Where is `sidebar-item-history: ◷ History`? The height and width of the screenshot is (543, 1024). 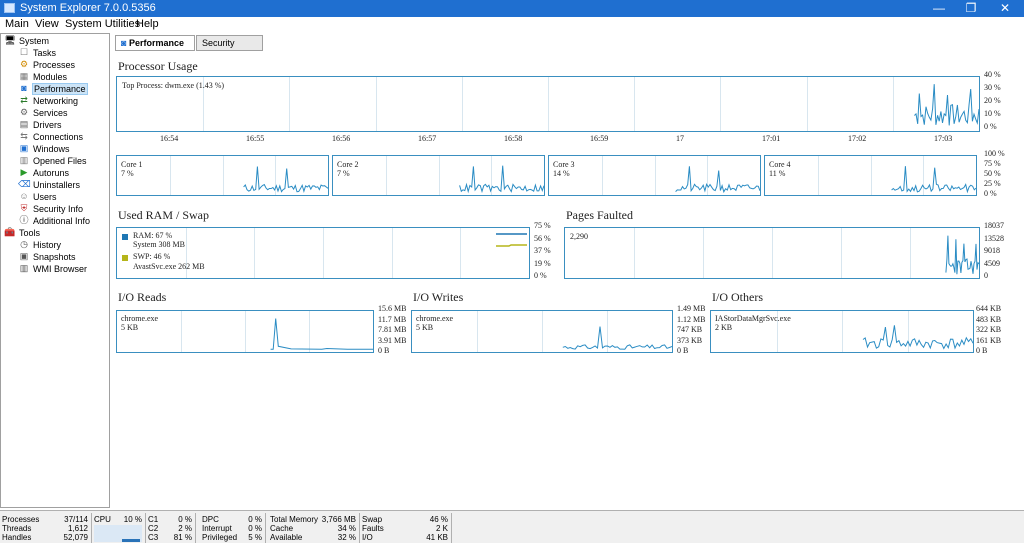 sidebar-item-history: ◷ History is located at coordinates (40, 245).